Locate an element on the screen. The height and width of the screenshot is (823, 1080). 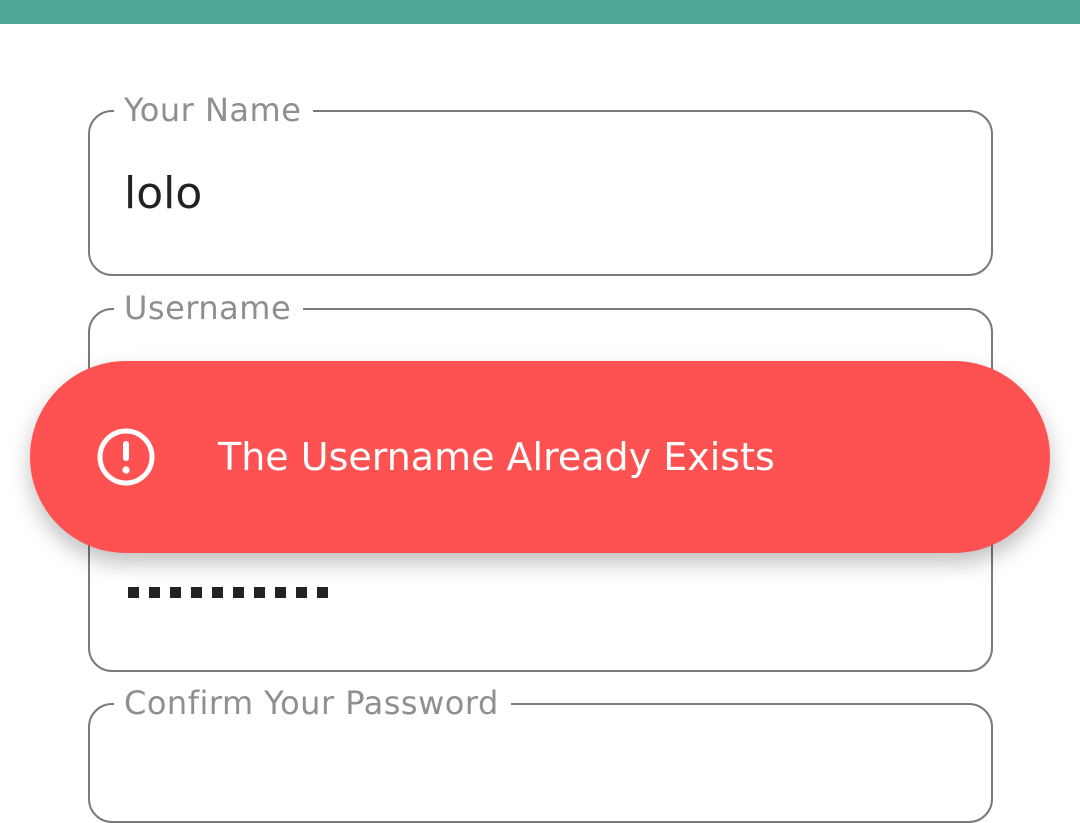
confirm-password-field: Confirm Your Password is located at coordinates (540, 753).